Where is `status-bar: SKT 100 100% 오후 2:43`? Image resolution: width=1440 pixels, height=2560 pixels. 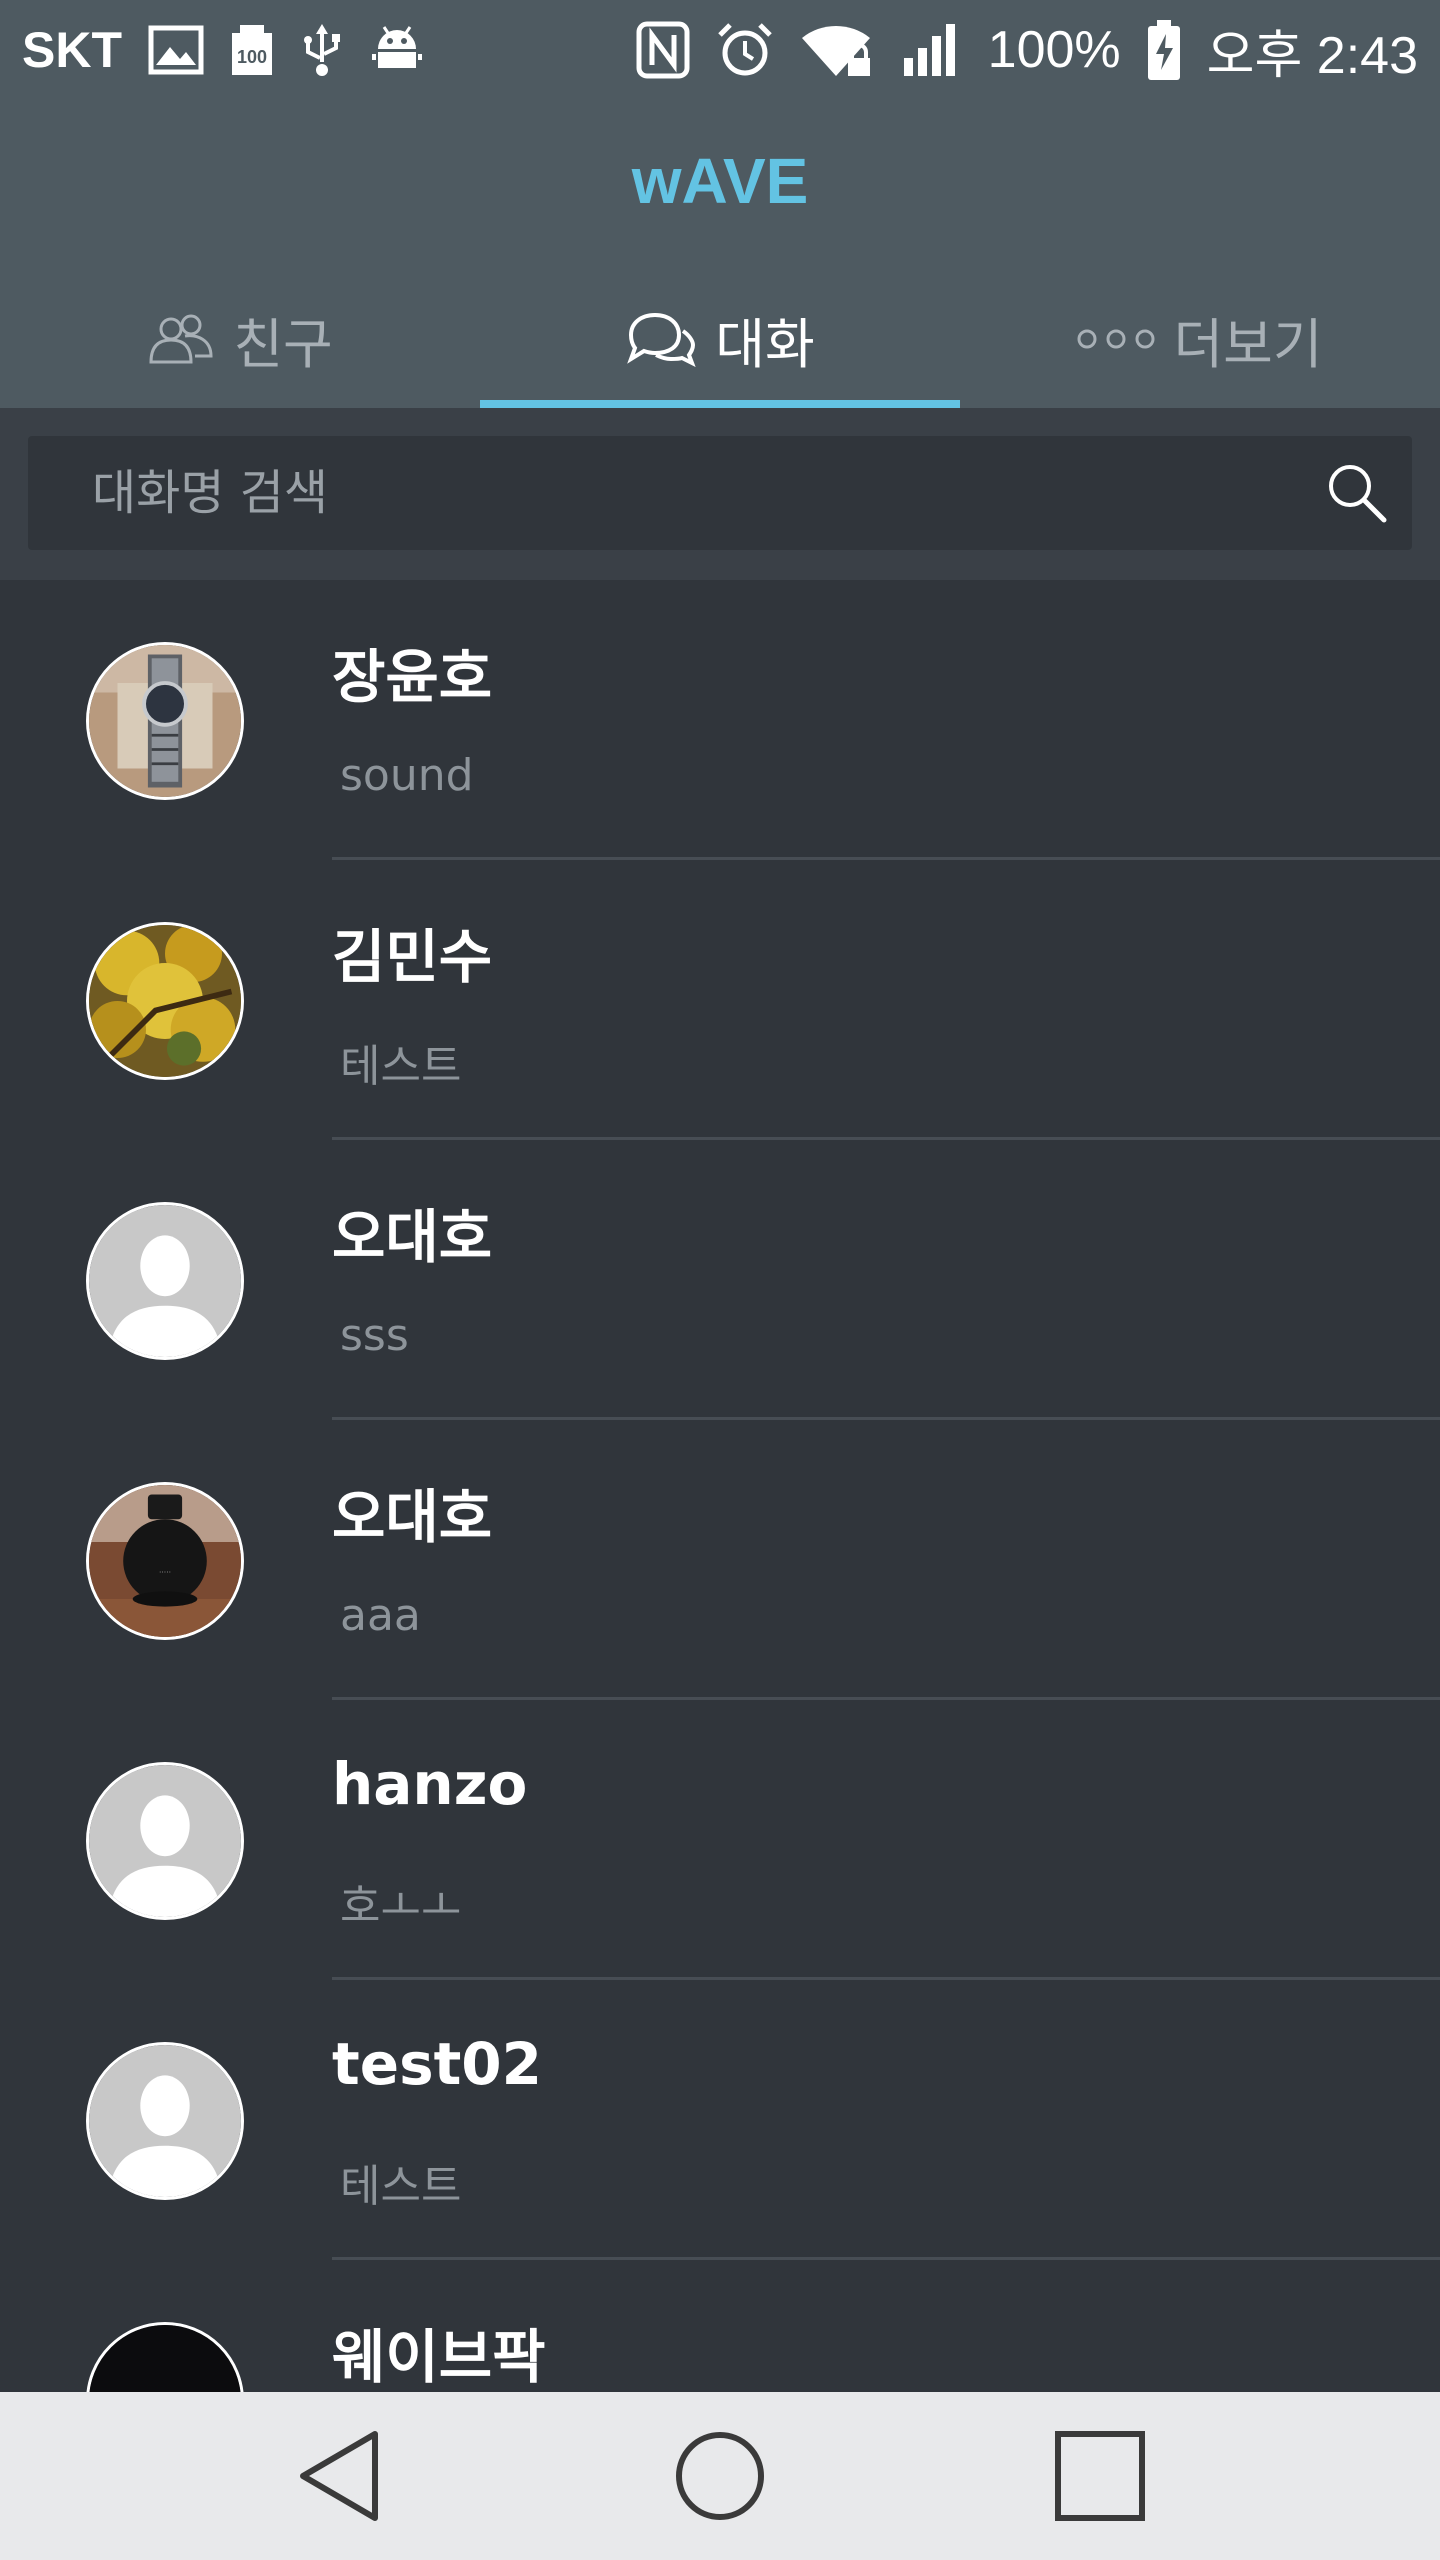 status-bar: SKT 100 100% 오후 2:43 is located at coordinates (720, 50).